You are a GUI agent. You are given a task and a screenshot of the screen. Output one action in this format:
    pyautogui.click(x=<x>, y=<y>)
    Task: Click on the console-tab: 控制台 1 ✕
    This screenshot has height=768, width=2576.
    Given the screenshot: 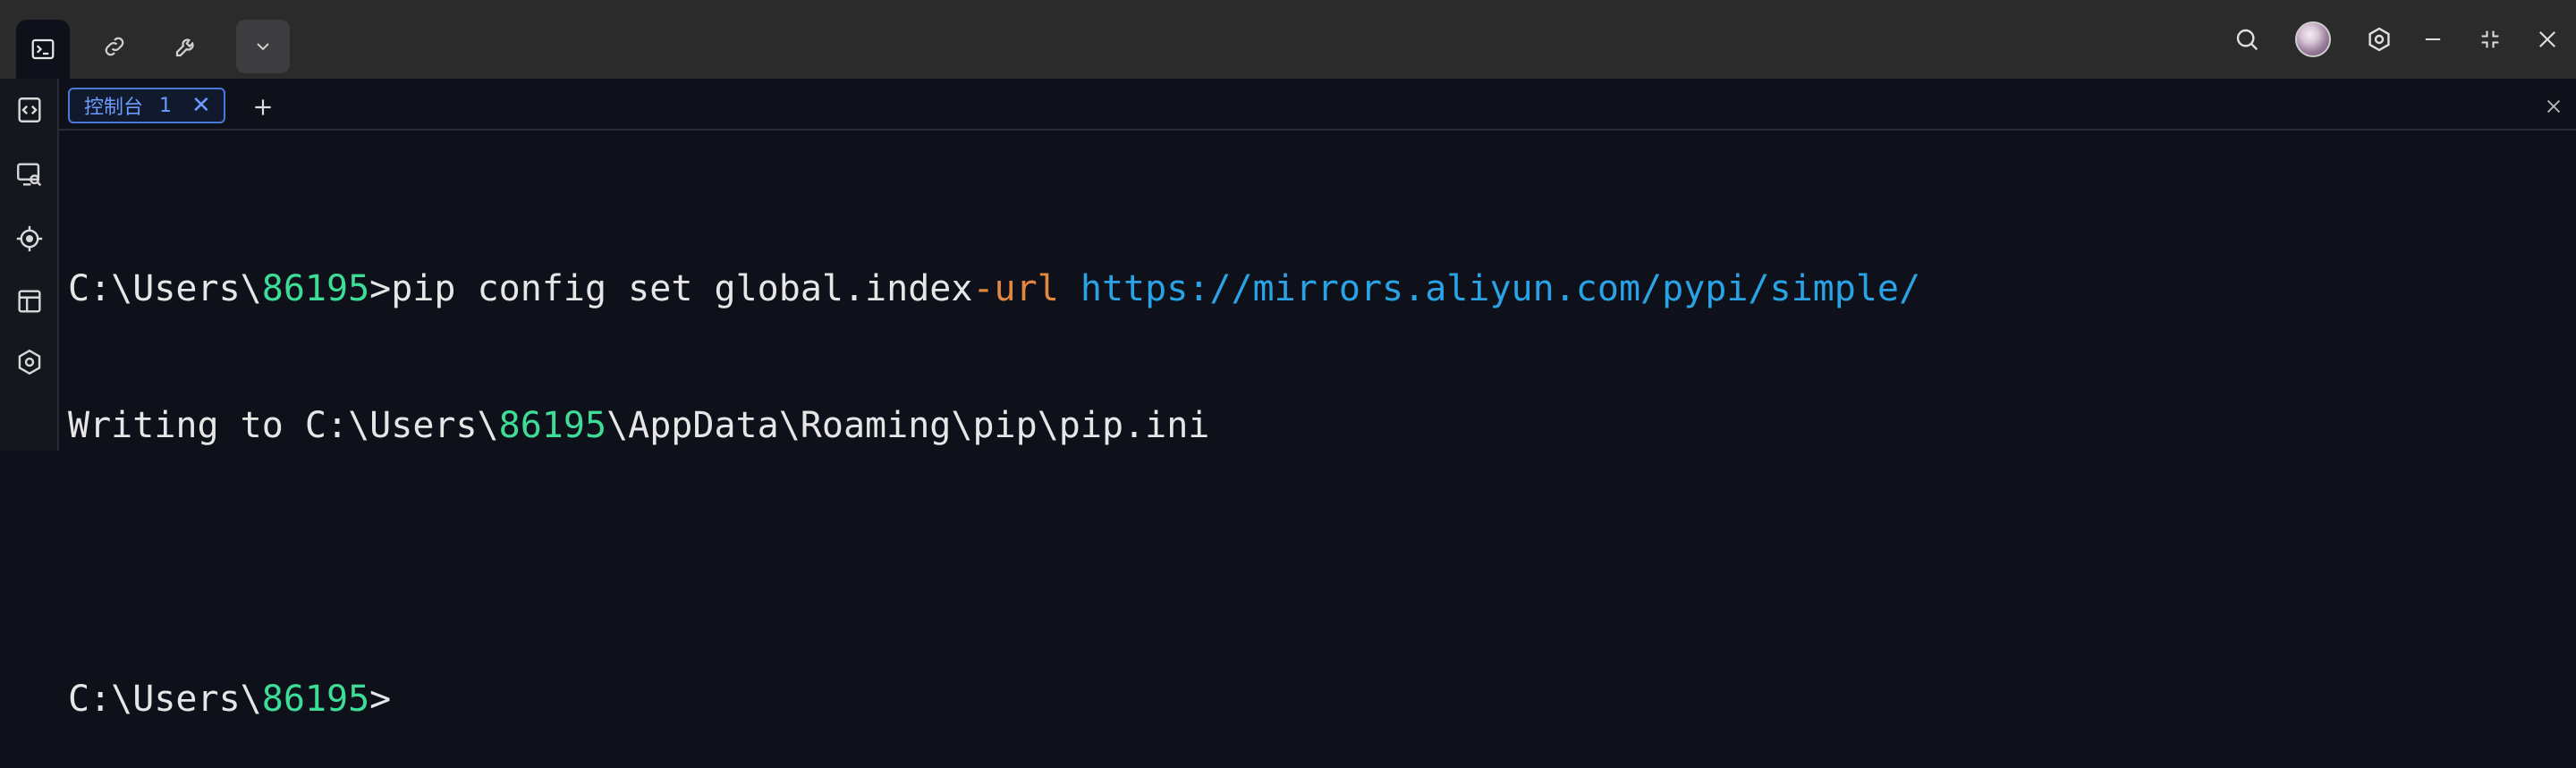 What is the action you would take?
    pyautogui.click(x=146, y=105)
    